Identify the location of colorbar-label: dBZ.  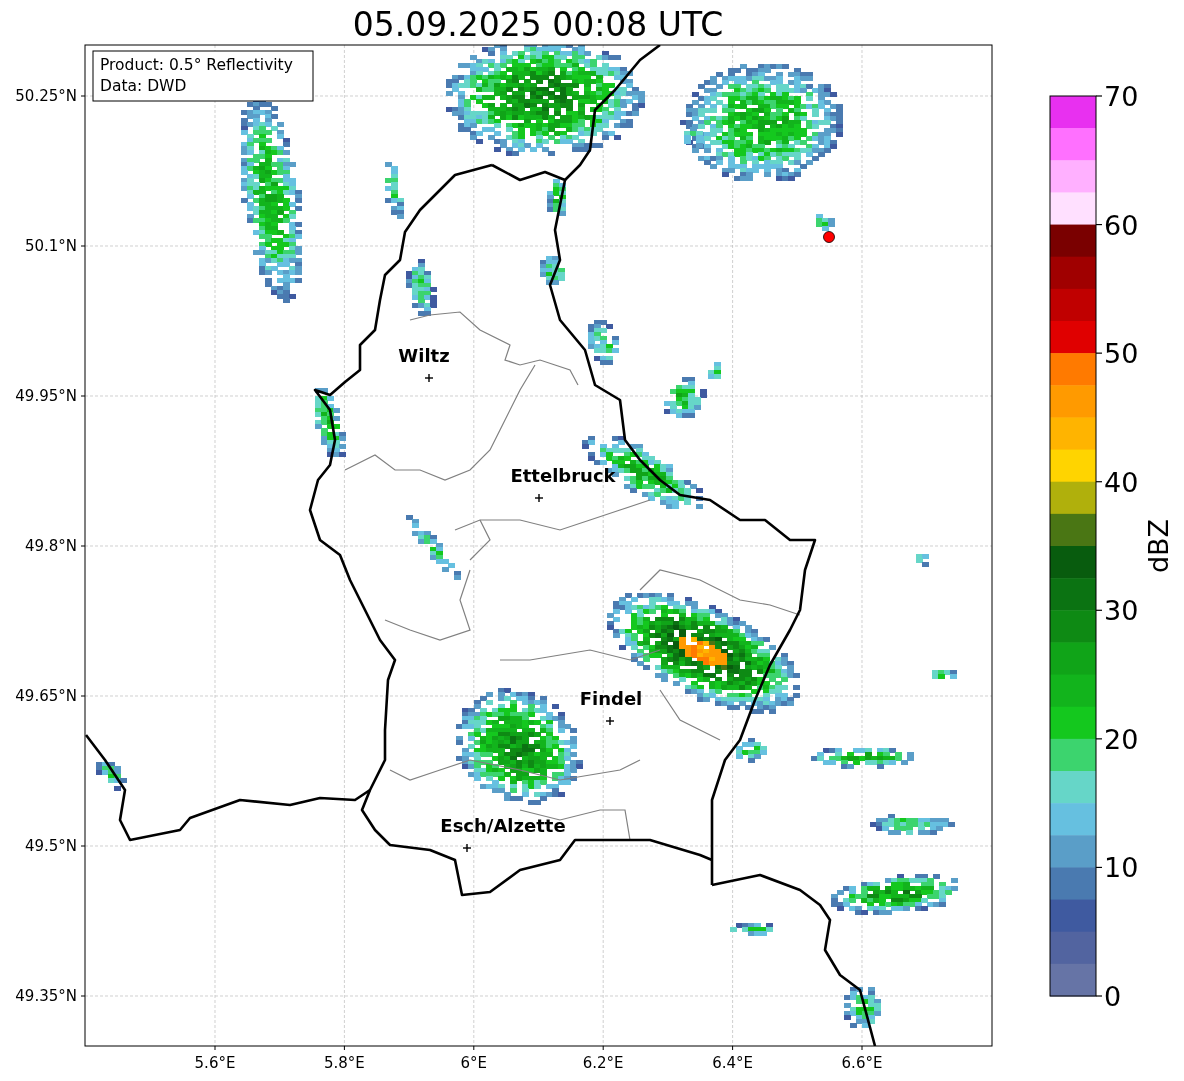
(1158, 546).